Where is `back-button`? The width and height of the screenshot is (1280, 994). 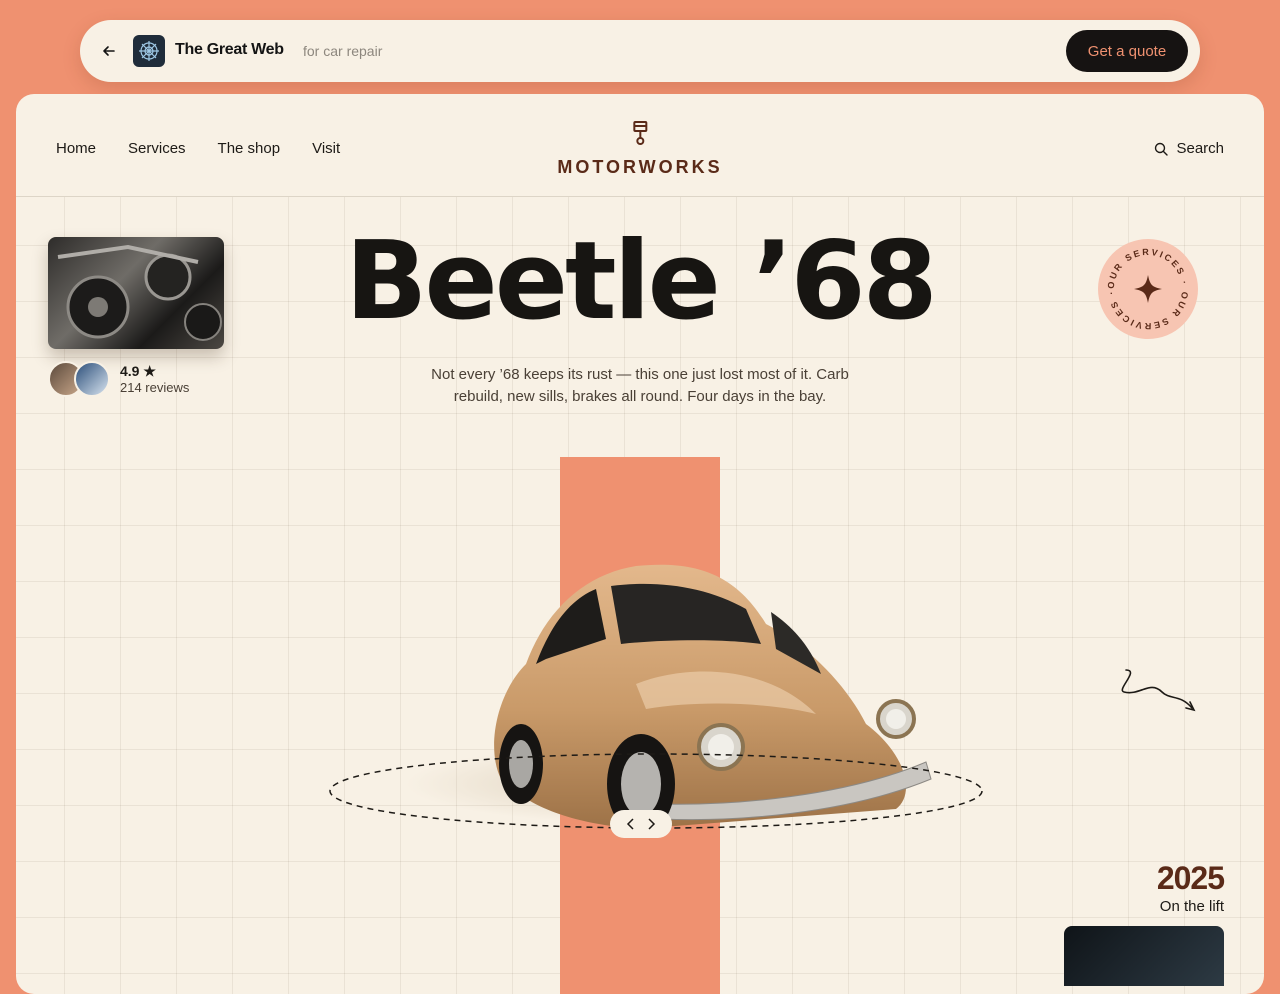 back-button is located at coordinates (109, 51).